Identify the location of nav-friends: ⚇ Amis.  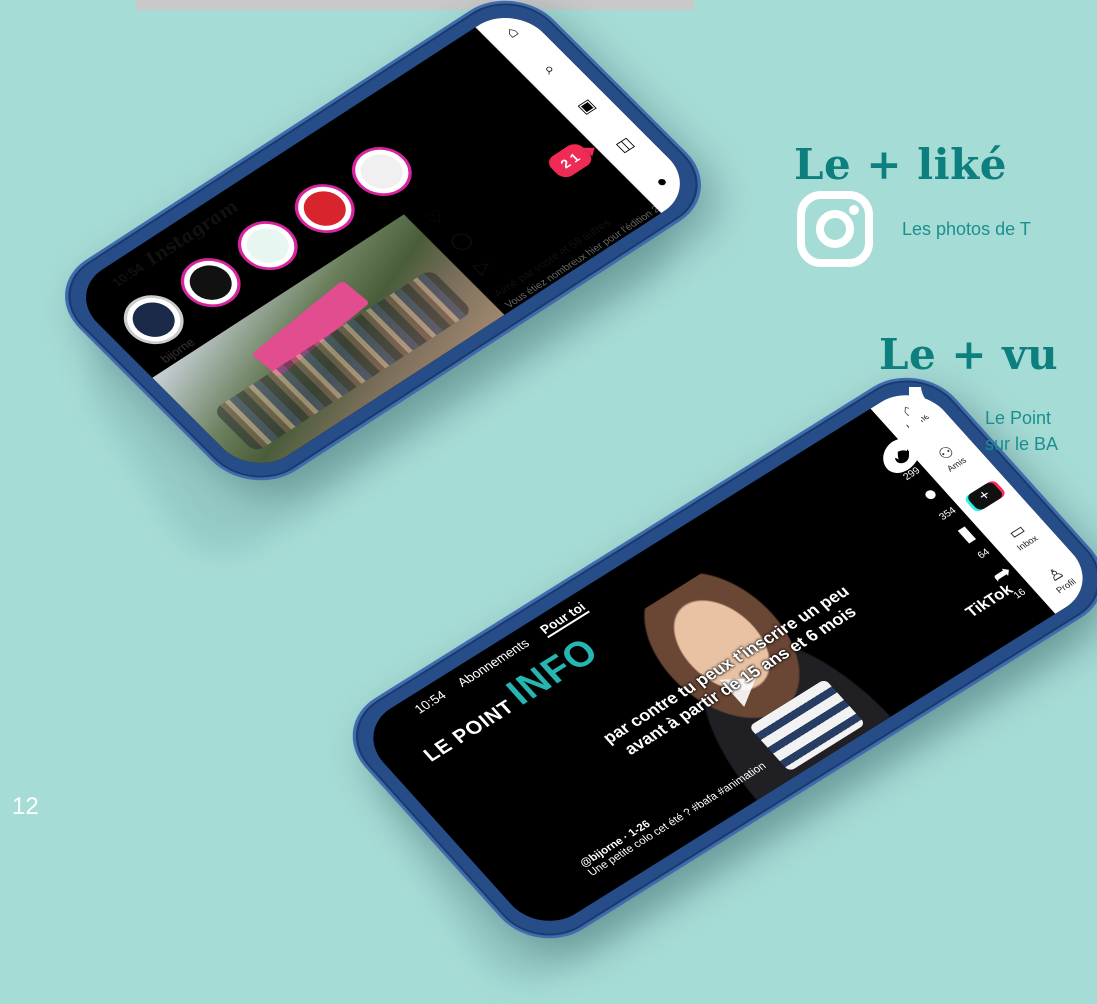
(950, 456).